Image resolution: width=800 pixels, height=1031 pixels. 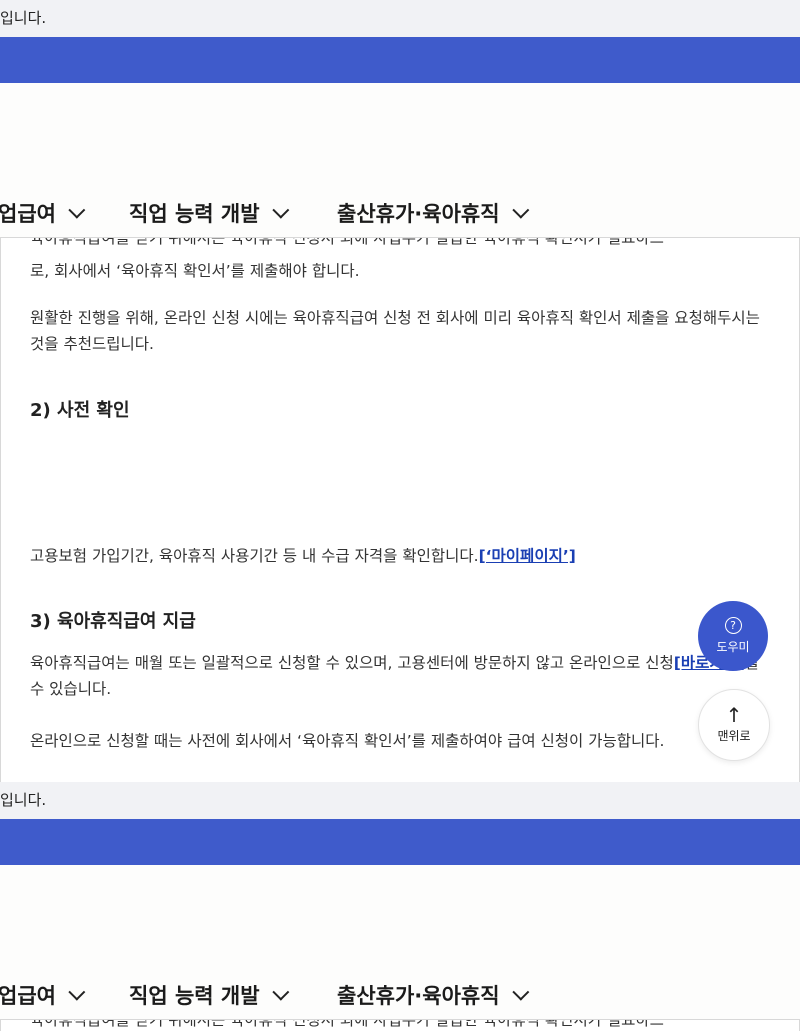 What do you see at coordinates (734, 736) in the screenshot?
I see `scroll-top-label: 맨위로` at bounding box center [734, 736].